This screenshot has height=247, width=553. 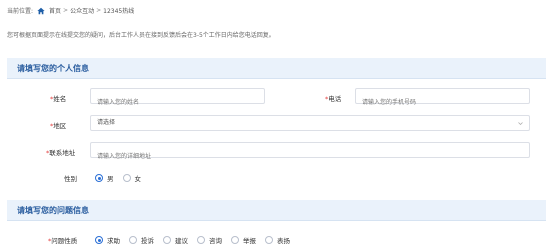 What do you see at coordinates (333, 99) in the screenshot?
I see `phone-label: *电话` at bounding box center [333, 99].